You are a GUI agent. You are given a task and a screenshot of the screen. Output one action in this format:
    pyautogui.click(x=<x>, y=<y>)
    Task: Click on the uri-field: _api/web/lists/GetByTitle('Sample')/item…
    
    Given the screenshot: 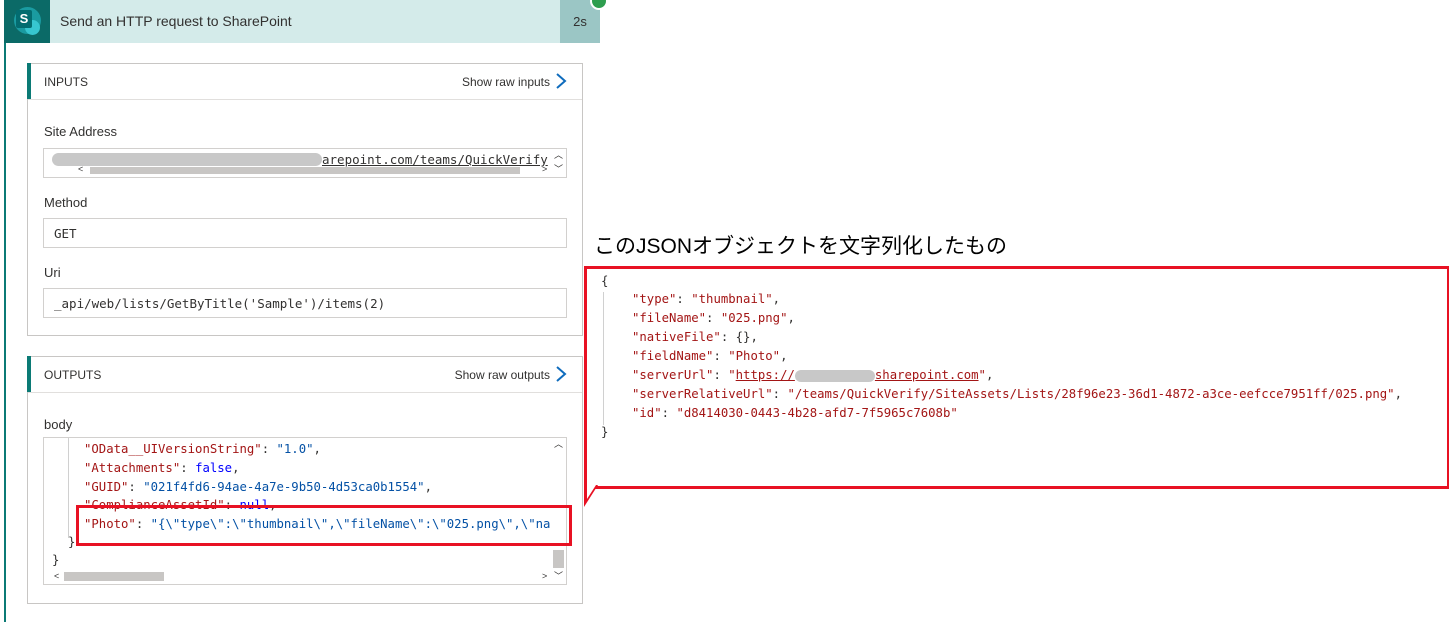 What is the action you would take?
    pyautogui.click(x=305, y=303)
    